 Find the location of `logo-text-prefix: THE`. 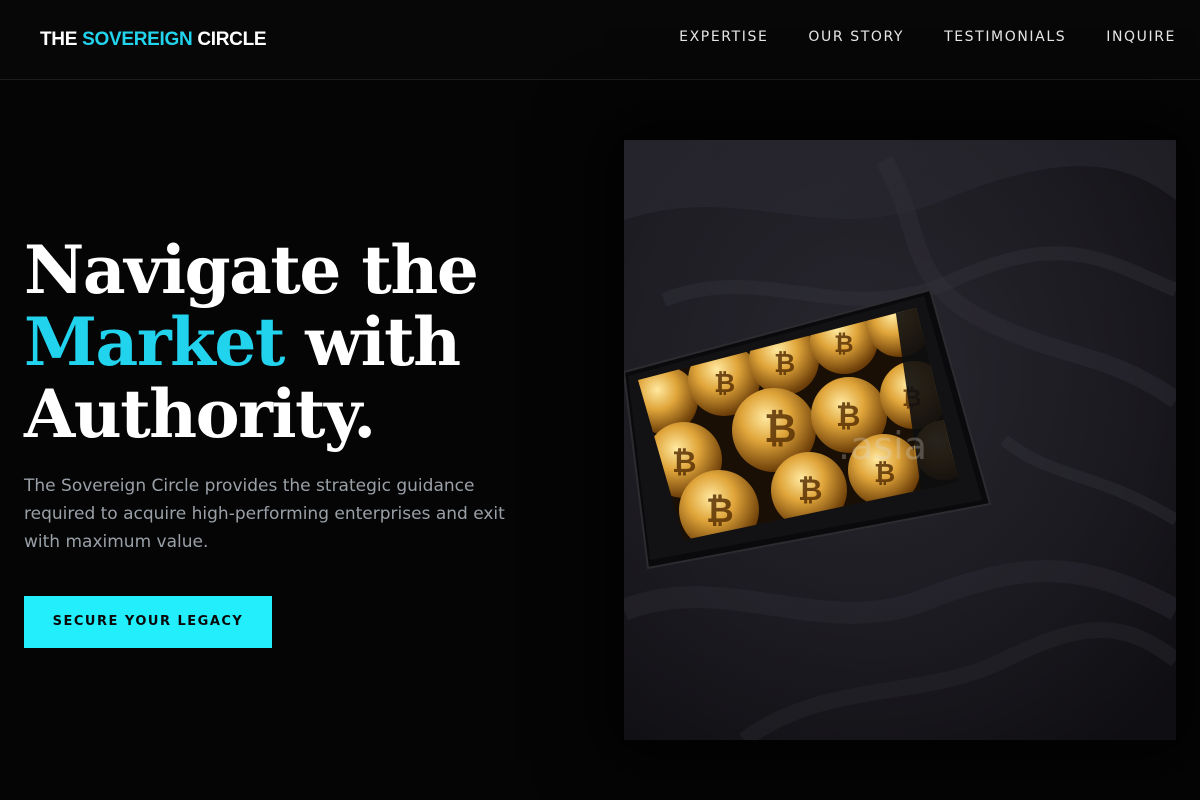

logo-text-prefix: THE is located at coordinates (61, 39).